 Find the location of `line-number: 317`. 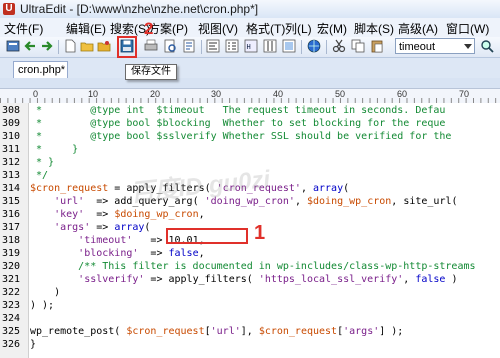

line-number: 317 is located at coordinates (11, 227).